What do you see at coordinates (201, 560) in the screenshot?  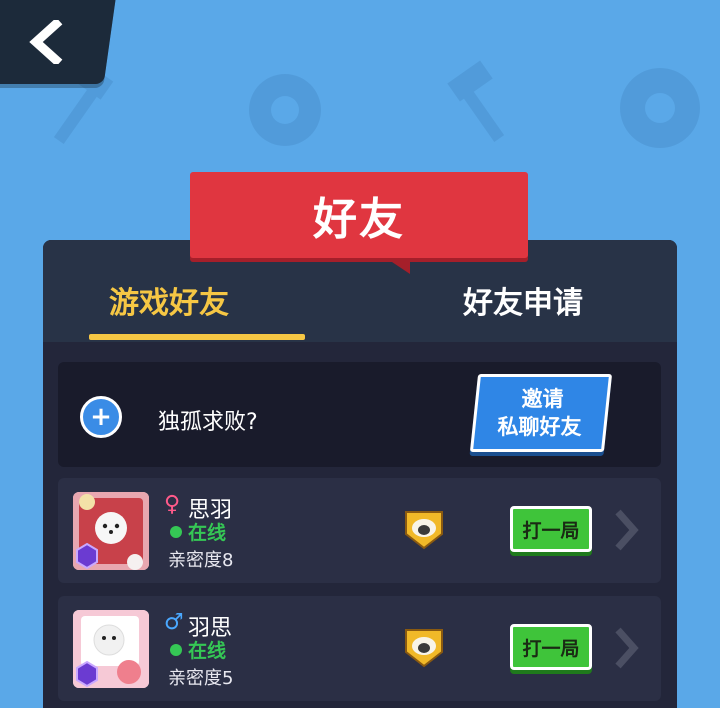 I see `intimacy-level: 亲密度8` at bounding box center [201, 560].